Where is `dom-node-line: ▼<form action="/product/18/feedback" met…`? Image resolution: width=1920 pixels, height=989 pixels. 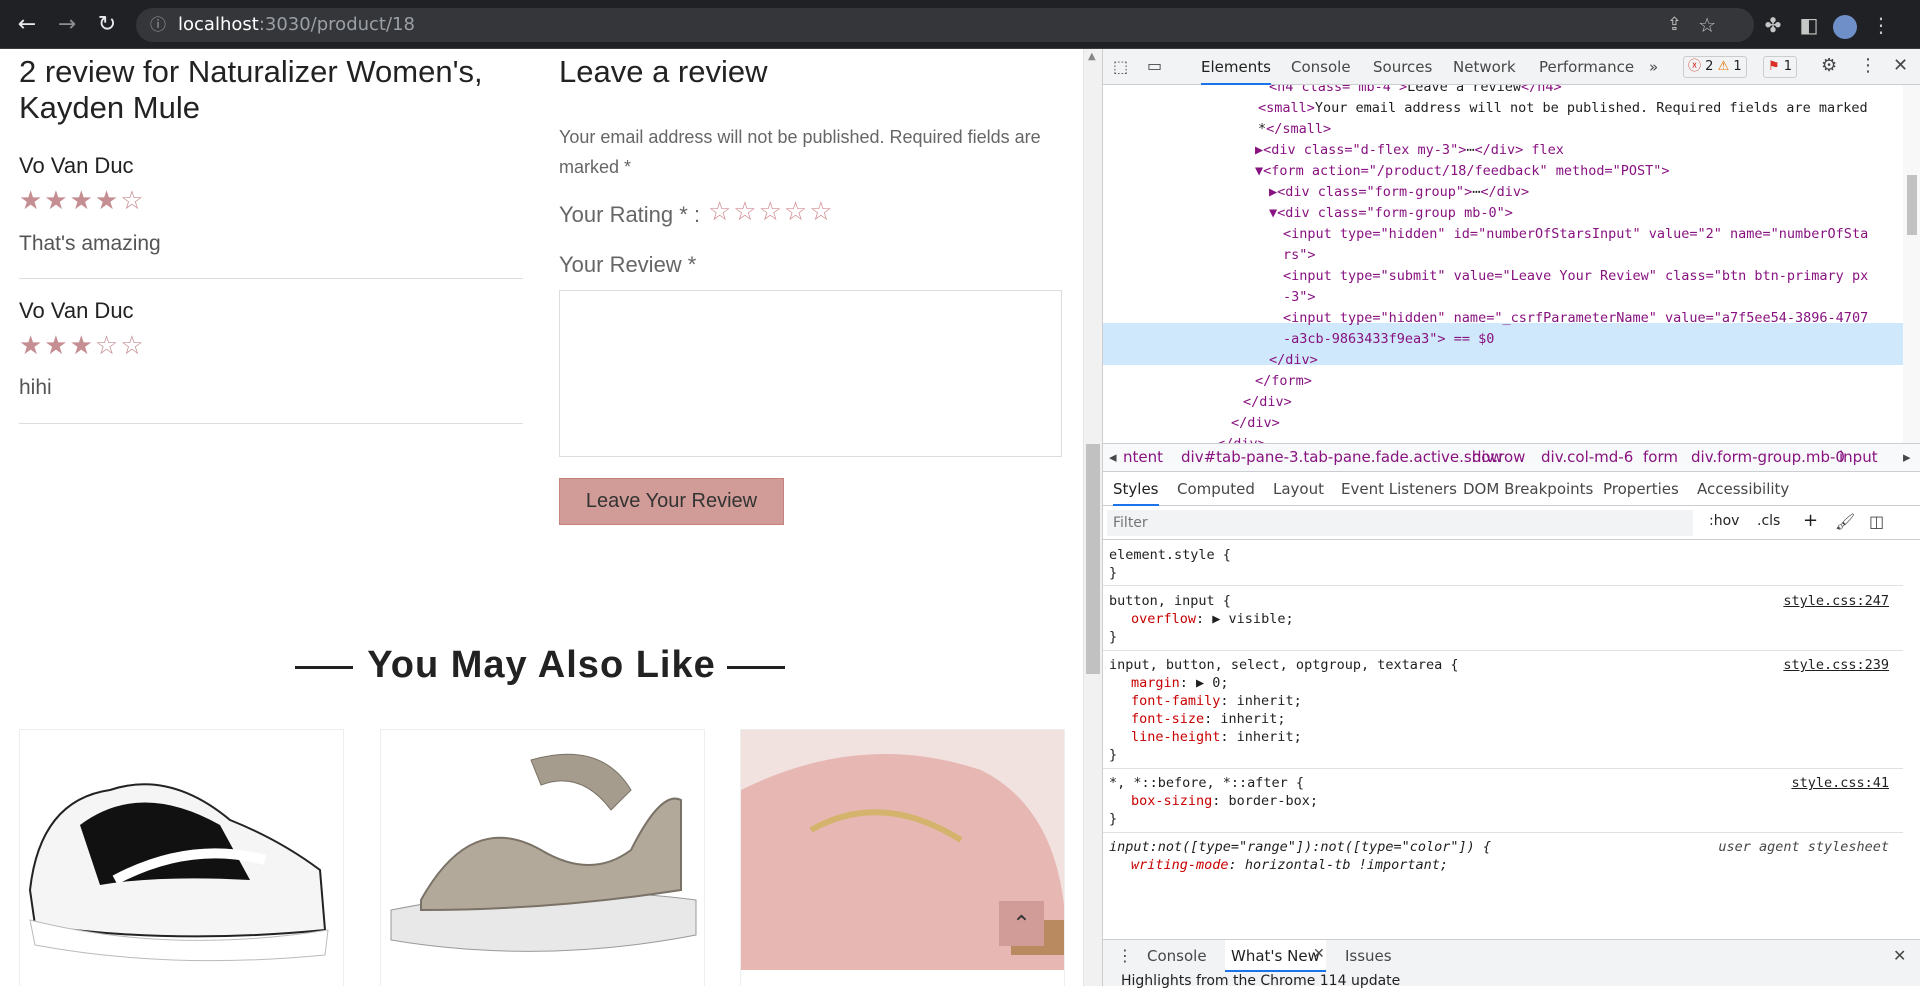
dom-node-line: ▼<form action="/product/18/feedback" met… is located at coordinates (1462, 171).